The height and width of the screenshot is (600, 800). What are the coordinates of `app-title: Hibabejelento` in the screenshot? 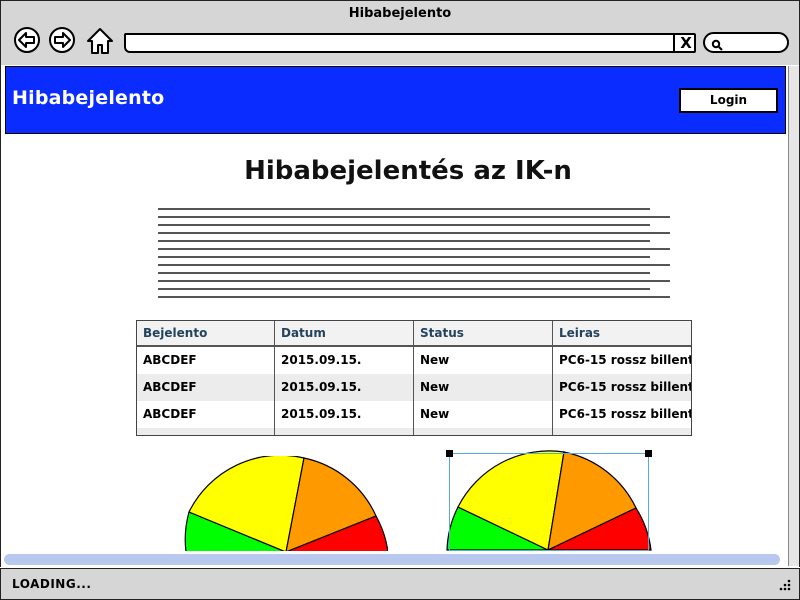 It's located at (88, 98).